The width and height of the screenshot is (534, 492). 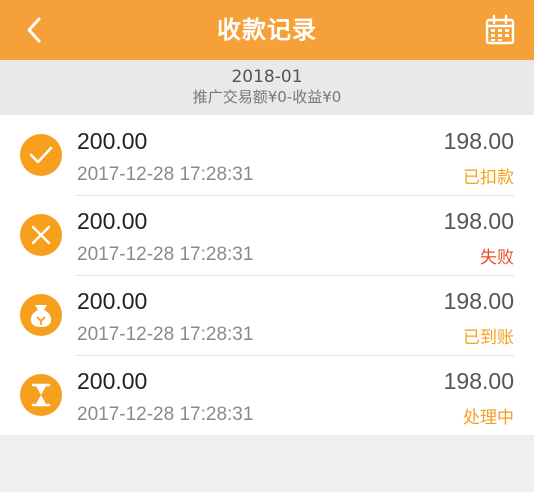 What do you see at coordinates (497, 258) in the screenshot?
I see `record-status: 失败` at bounding box center [497, 258].